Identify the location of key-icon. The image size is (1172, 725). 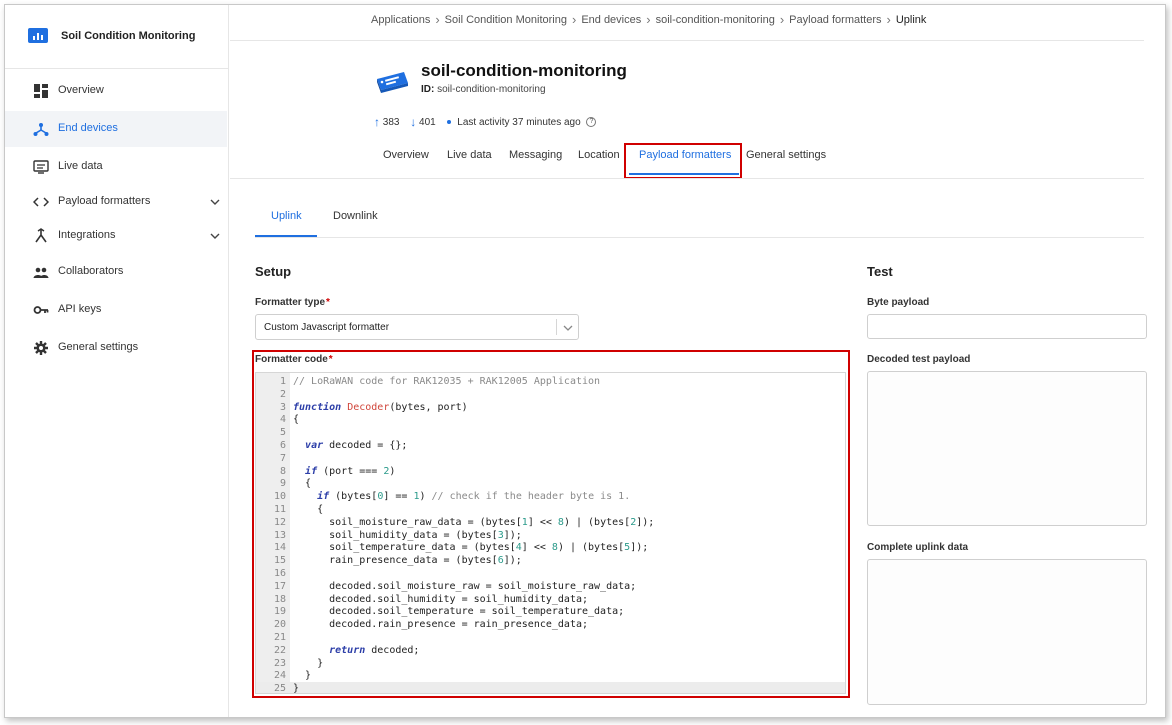
(41, 310).